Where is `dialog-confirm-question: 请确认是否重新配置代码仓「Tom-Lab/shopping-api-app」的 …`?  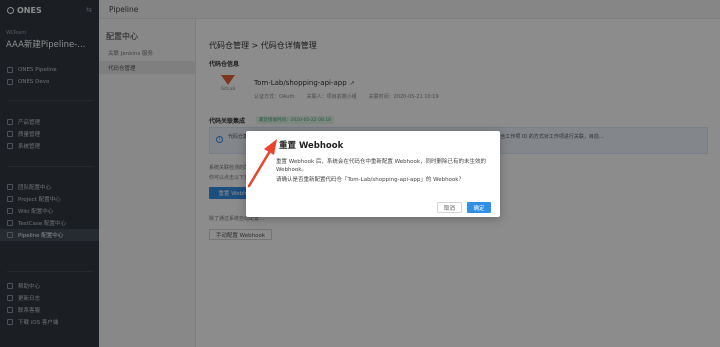
dialog-confirm-question: 请确认是否重新配置代码仓「Tom-Lab/shopping-api-app」的 … is located at coordinates (370, 180).